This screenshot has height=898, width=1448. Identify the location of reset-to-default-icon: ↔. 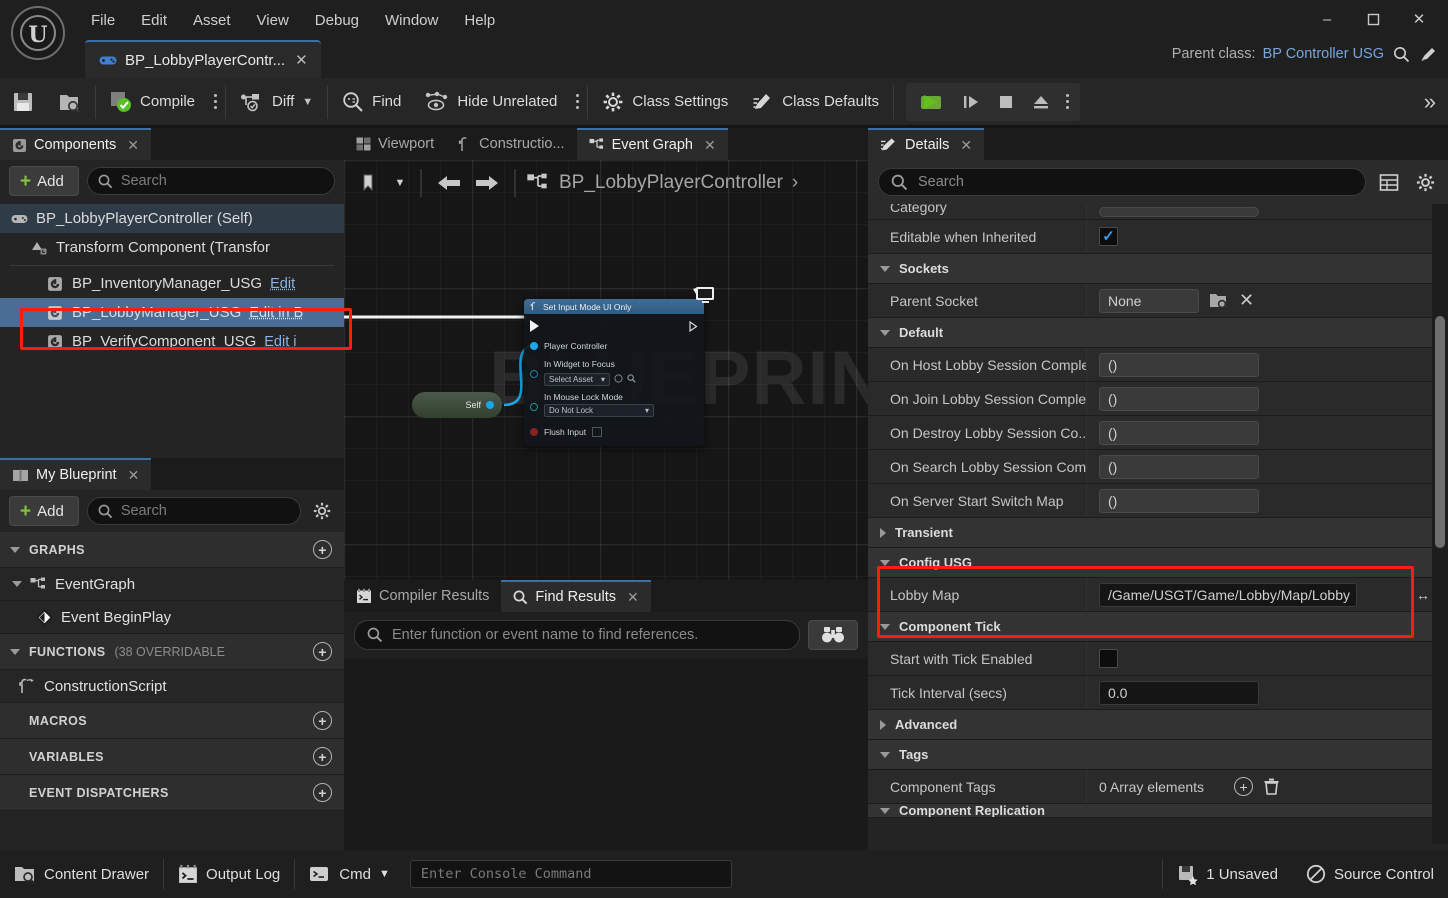
(1423, 595).